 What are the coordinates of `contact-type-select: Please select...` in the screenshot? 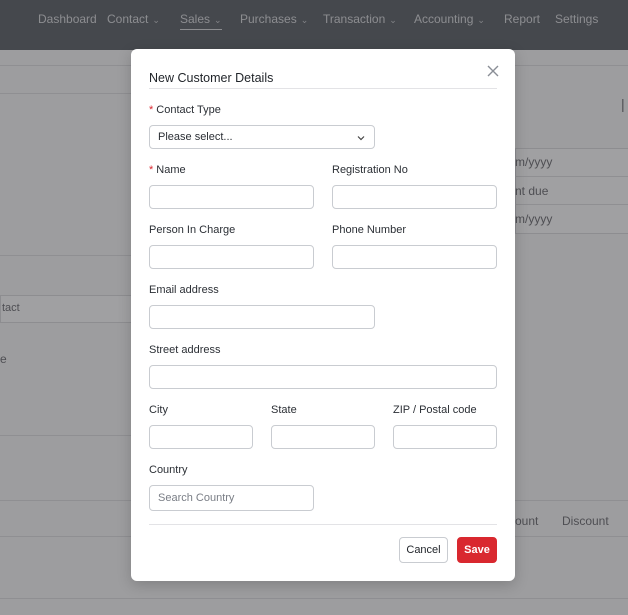 It's located at (262, 137).